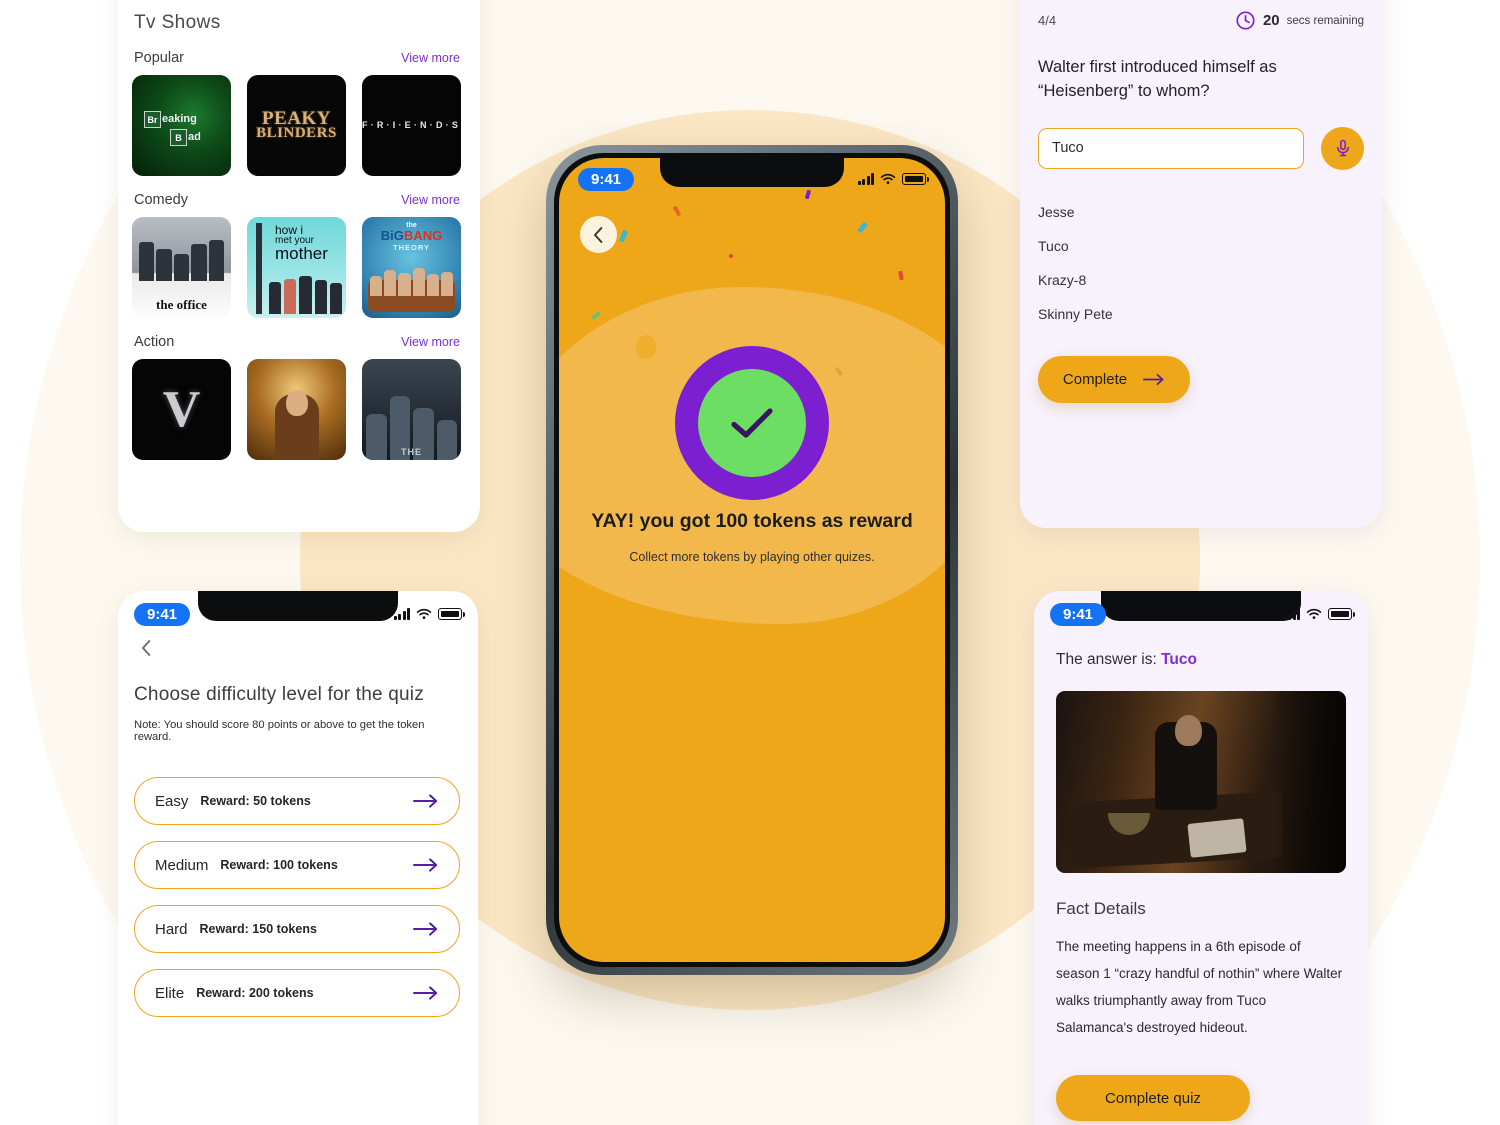  I want to click on status-time: 9:41, so click(1078, 614).